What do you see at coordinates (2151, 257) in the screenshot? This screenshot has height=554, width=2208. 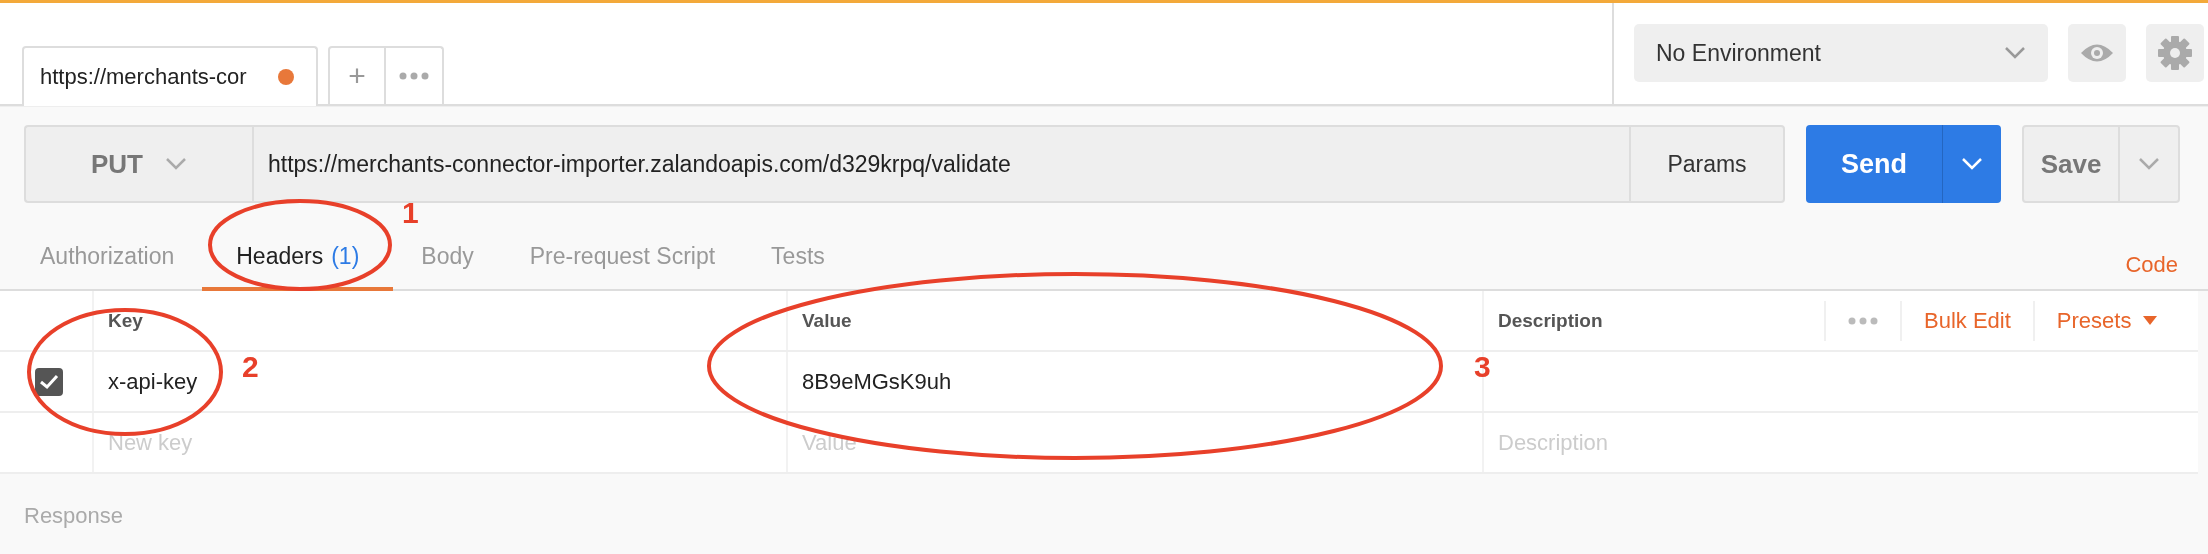 I see `code-link: Code` at bounding box center [2151, 257].